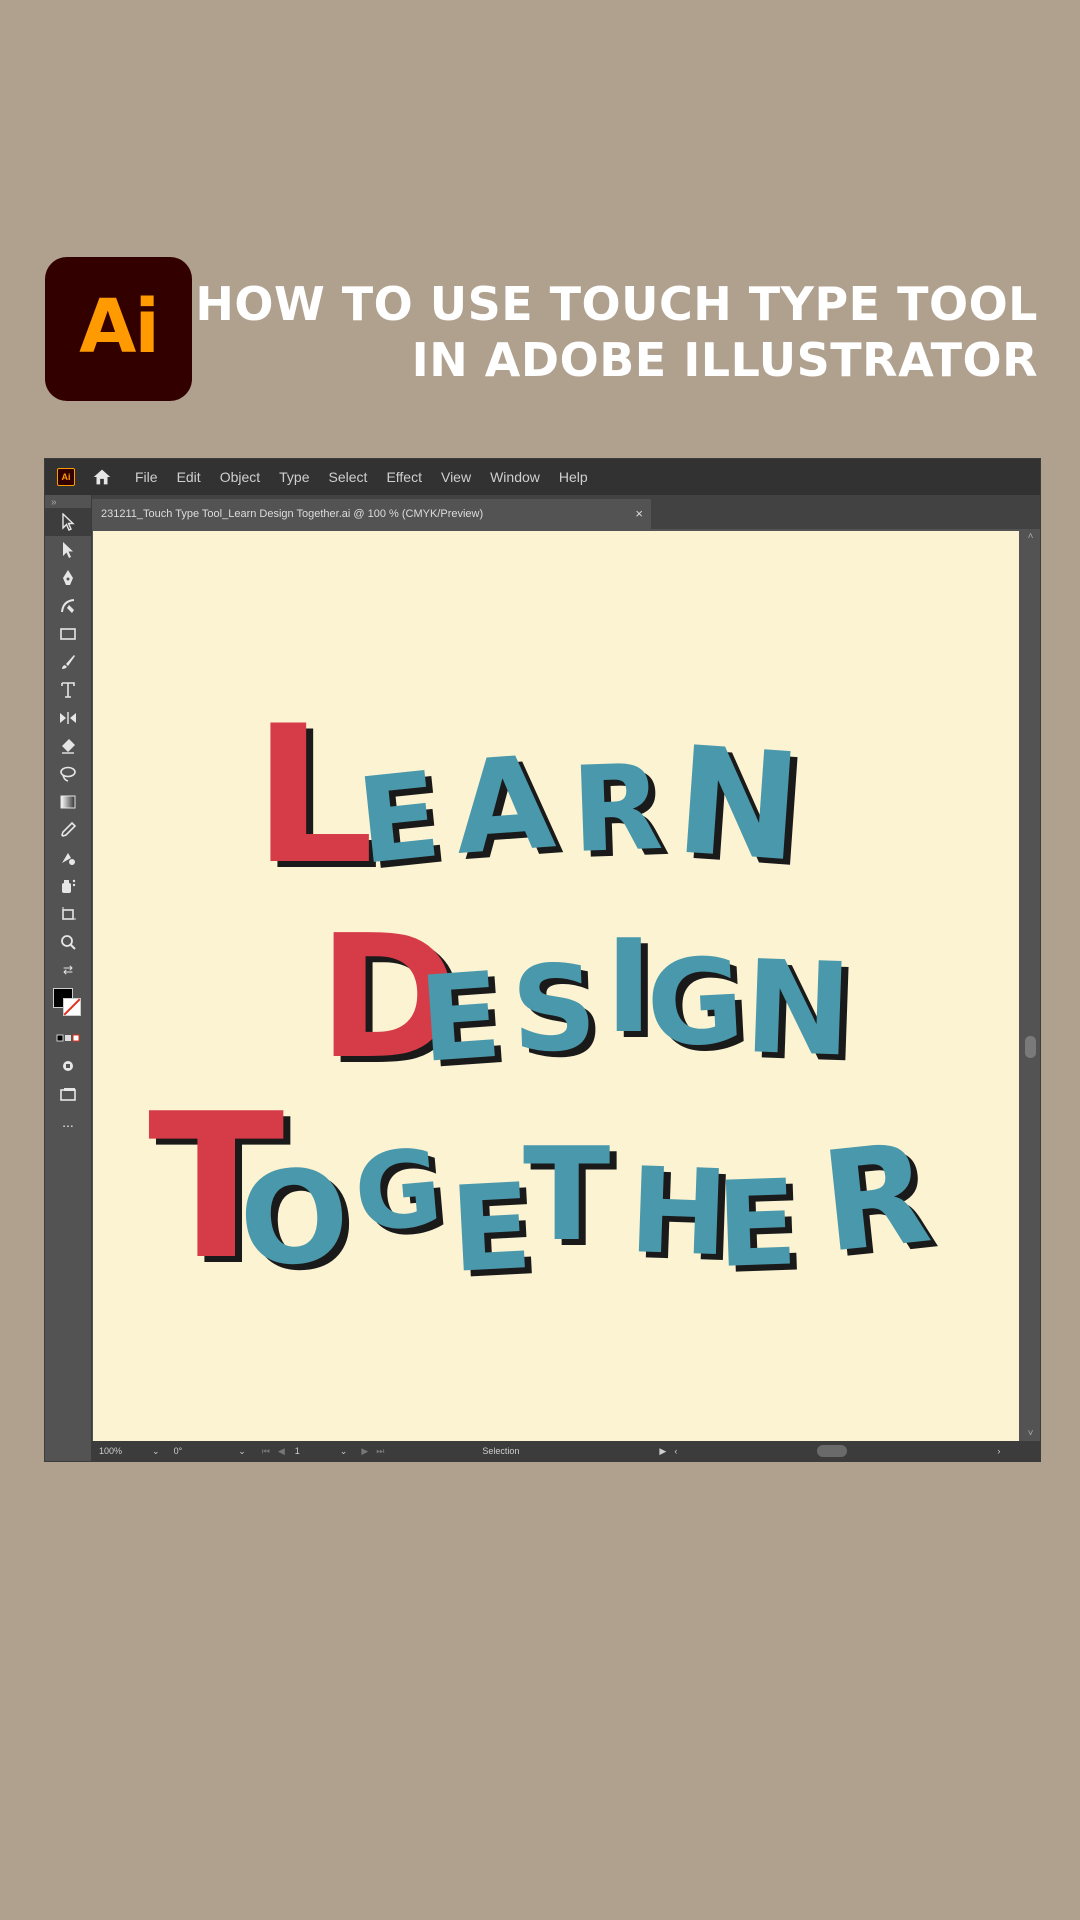  Describe the element at coordinates (739, 804) in the screenshot. I see `glyph-line1-4: N` at that location.